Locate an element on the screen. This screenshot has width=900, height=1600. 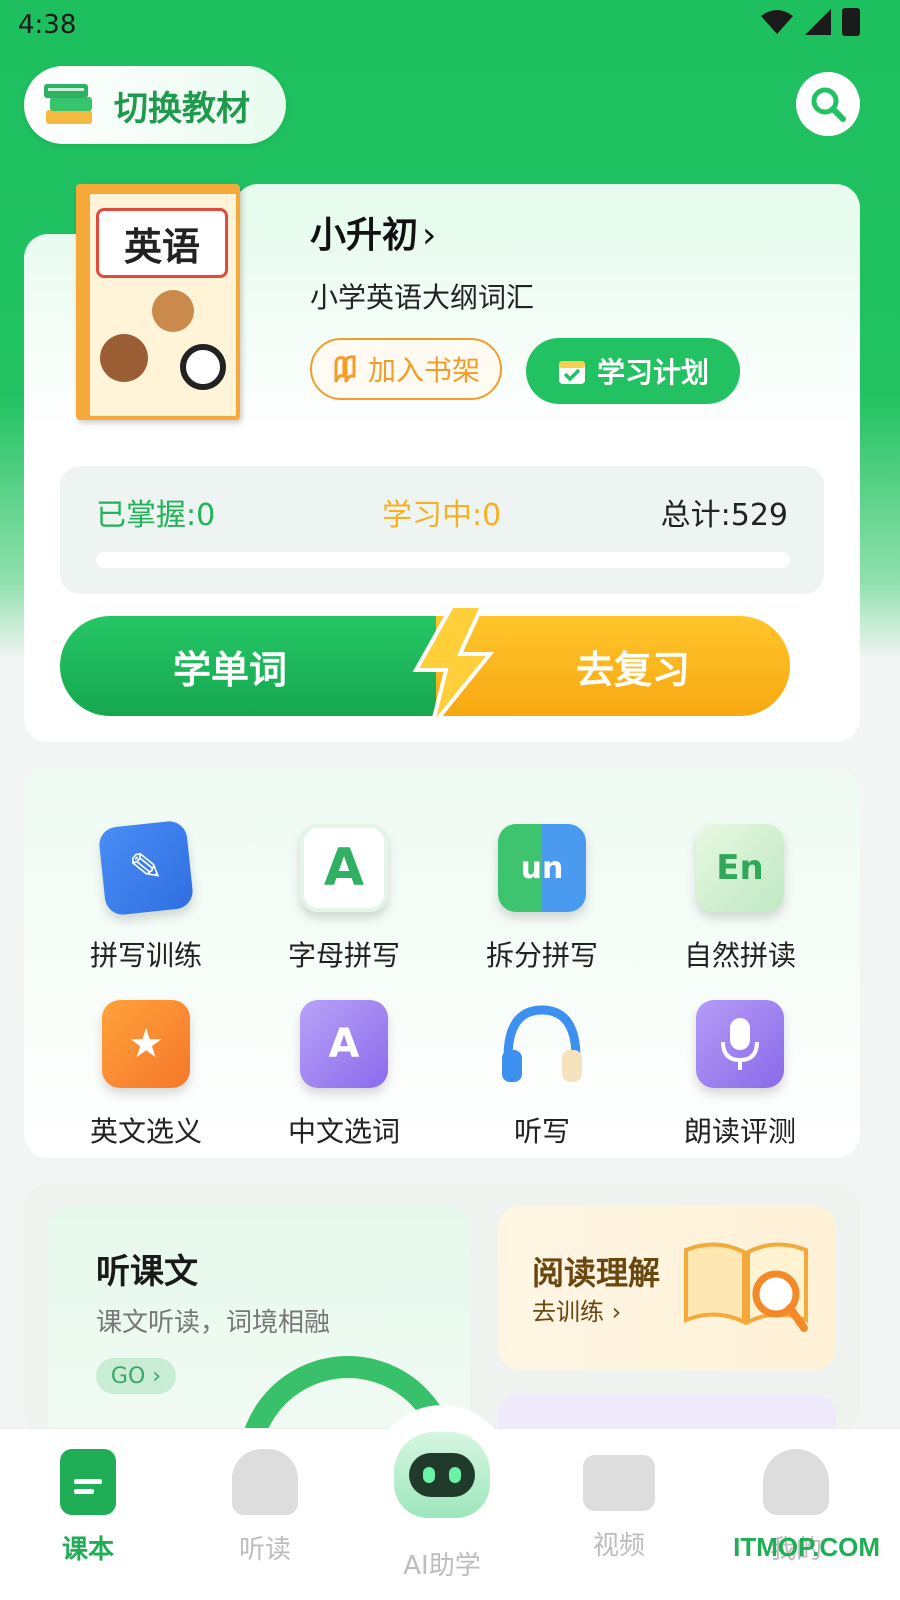
book-title: 小升初 › is located at coordinates (373, 232).